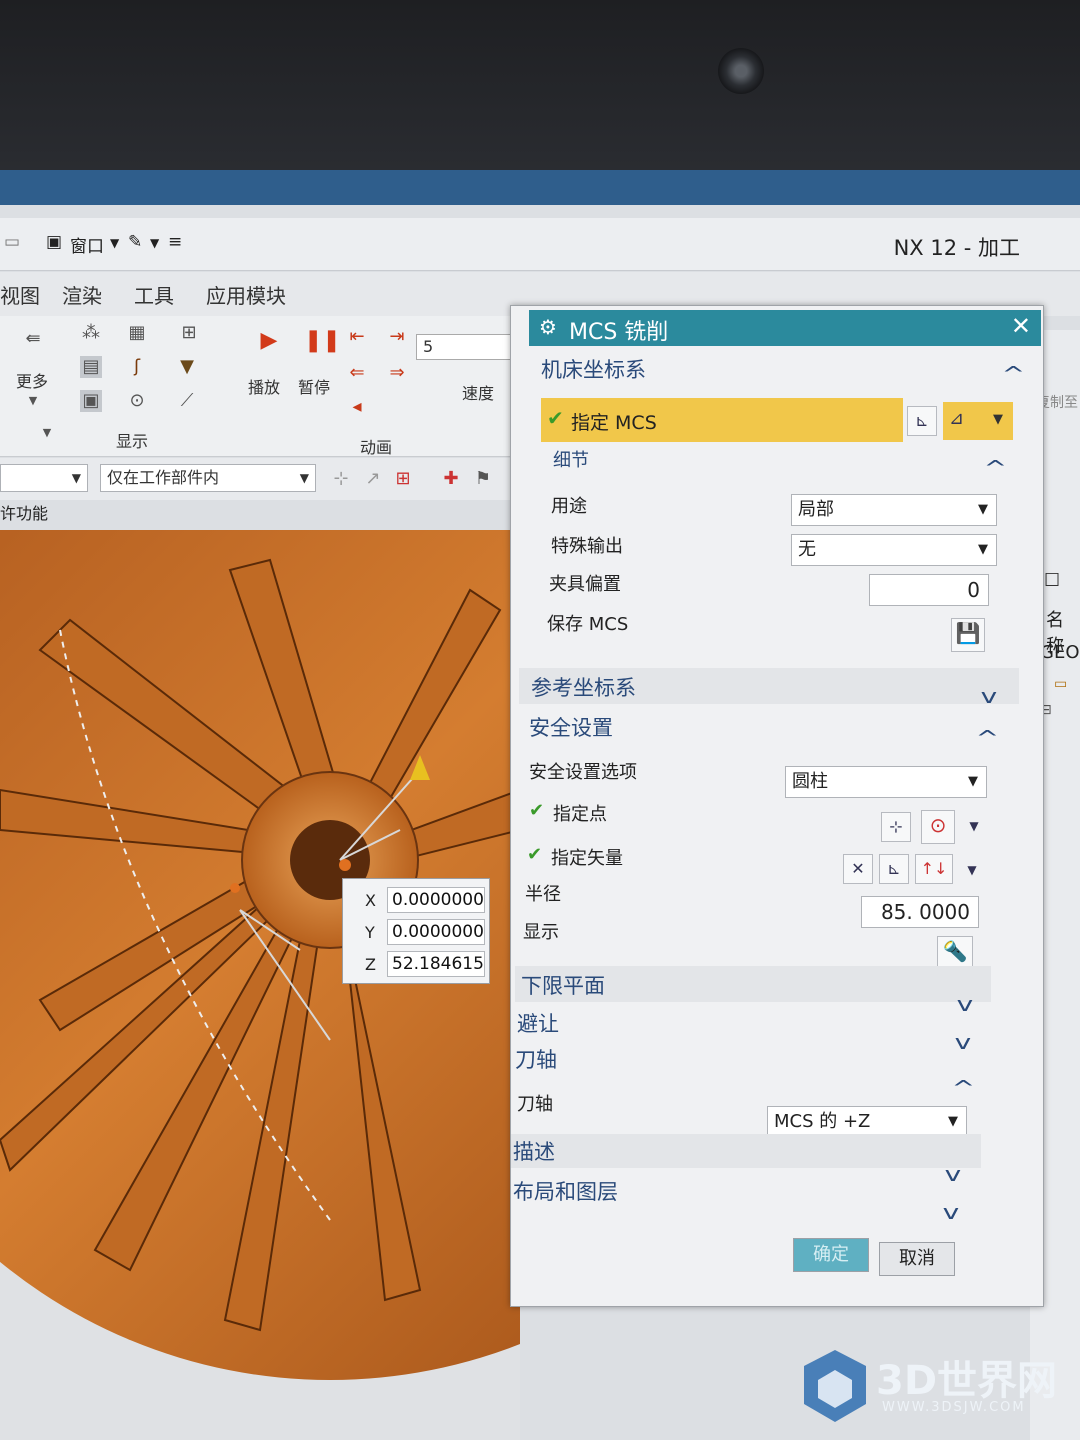  I want to click on section-machine-cs: 机床坐标系, so click(593, 369).